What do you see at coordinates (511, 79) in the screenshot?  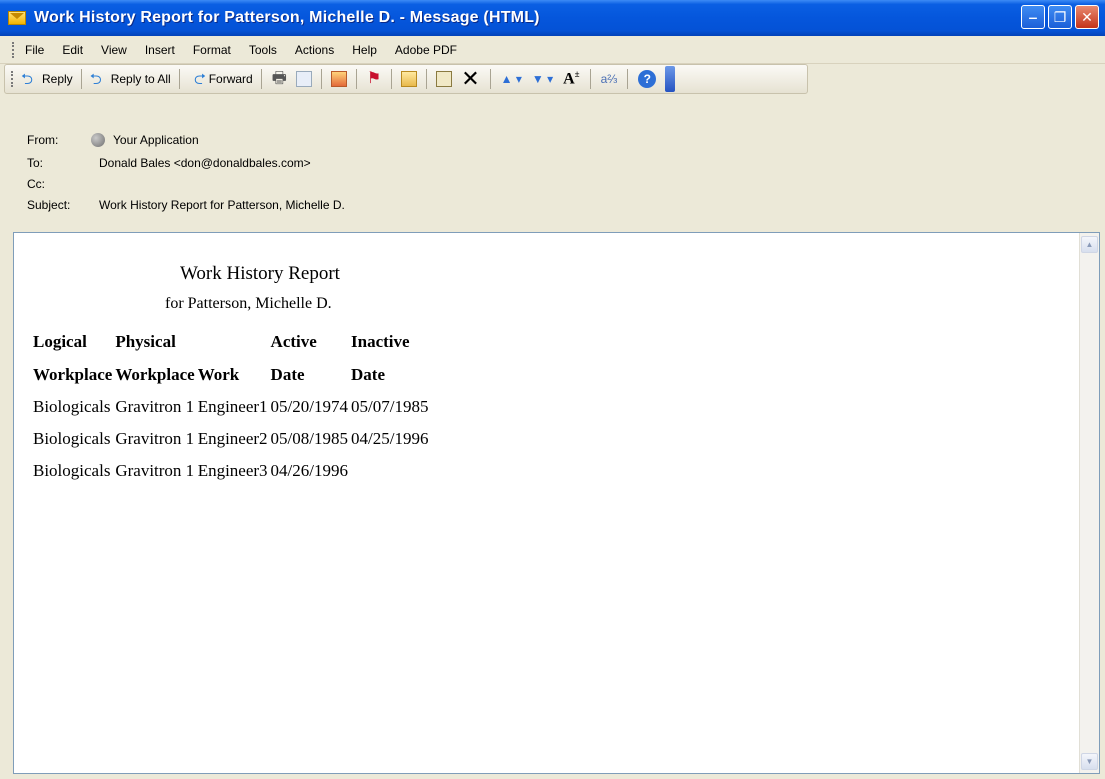 I see `previous-item-icon: ▲ ▾` at bounding box center [511, 79].